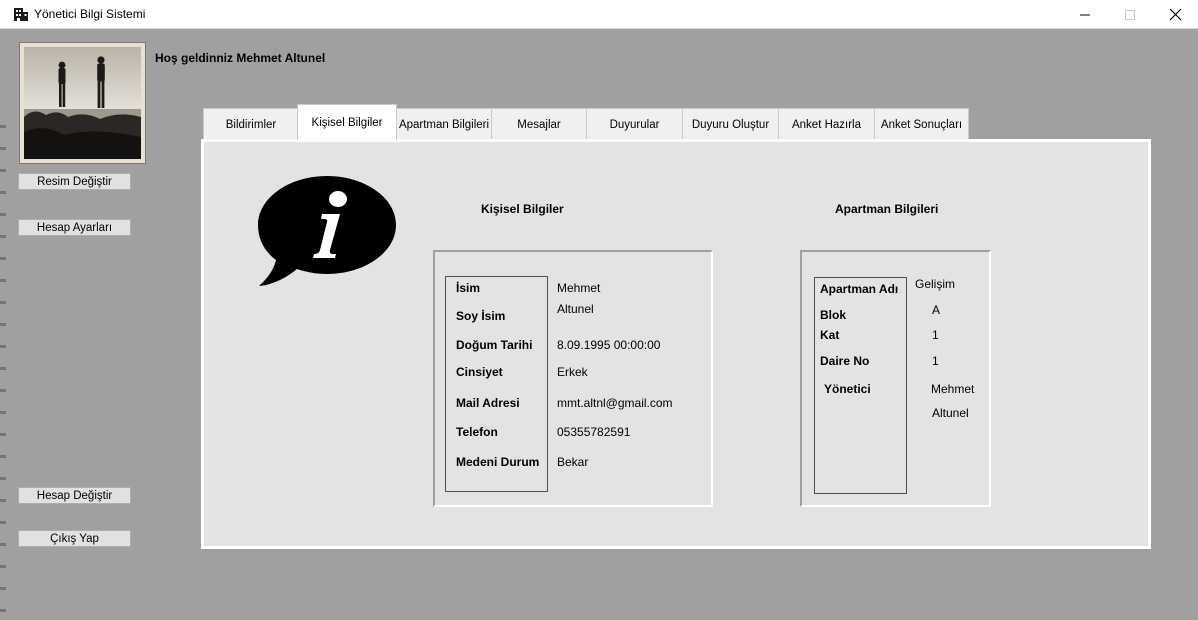 This screenshot has width=1198, height=620. Describe the element at coordinates (90, 14) in the screenshot. I see `window-title: Yönetici Bilgi Sistemi` at that location.